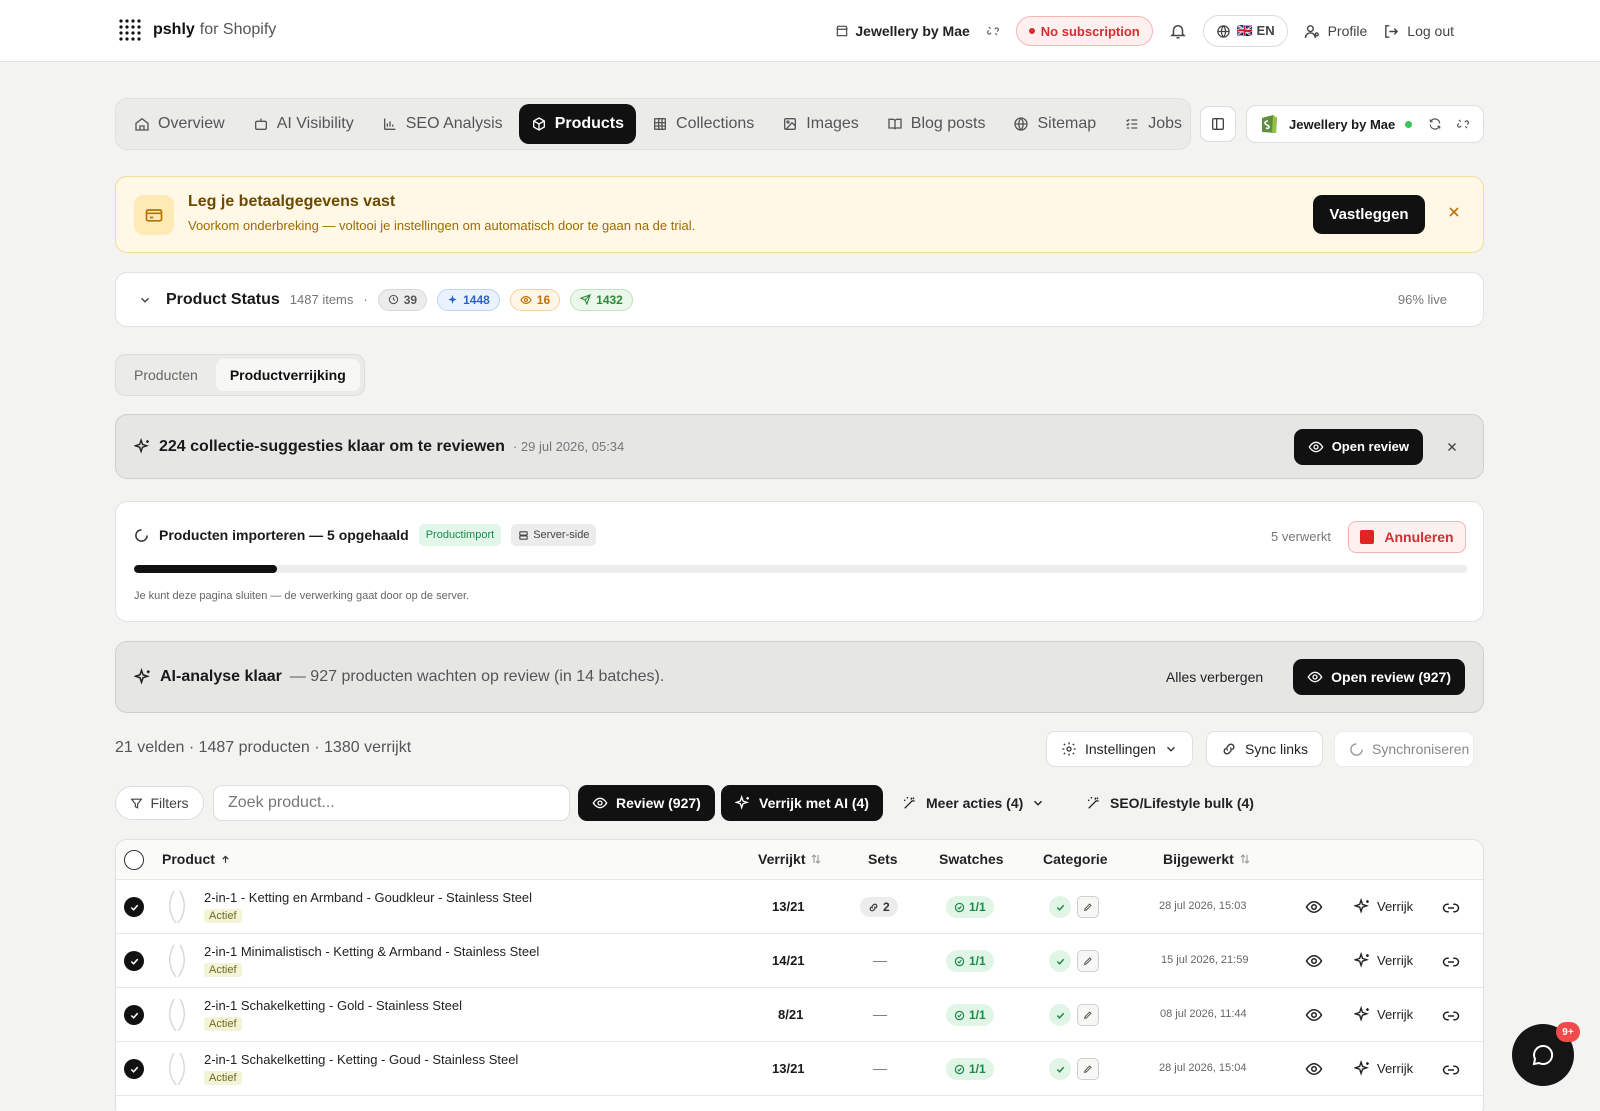  Describe the element at coordinates (973, 803) in the screenshot. I see `more-actions-button: Meer acties (4)` at that location.